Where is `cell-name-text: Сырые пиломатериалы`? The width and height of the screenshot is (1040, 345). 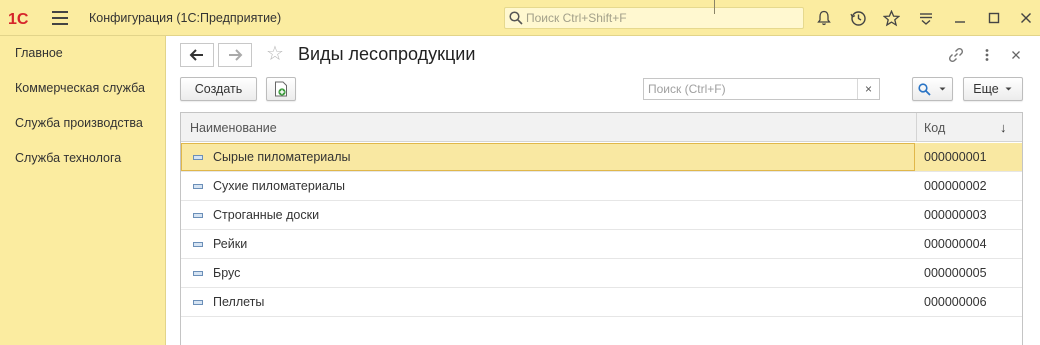 cell-name-text: Сырые пиломатериалы is located at coordinates (282, 157).